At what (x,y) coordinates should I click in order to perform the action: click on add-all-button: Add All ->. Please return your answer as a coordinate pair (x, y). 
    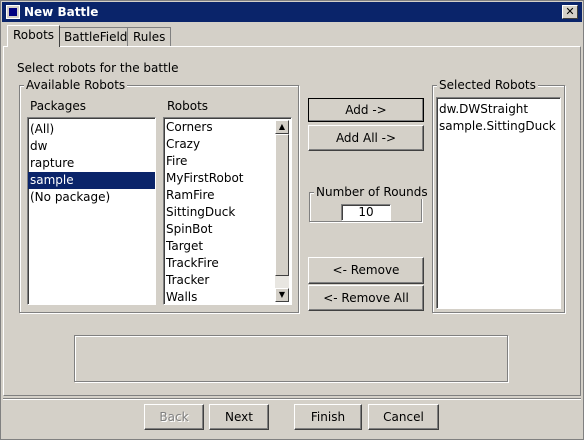
    Looking at the image, I should click on (366, 138).